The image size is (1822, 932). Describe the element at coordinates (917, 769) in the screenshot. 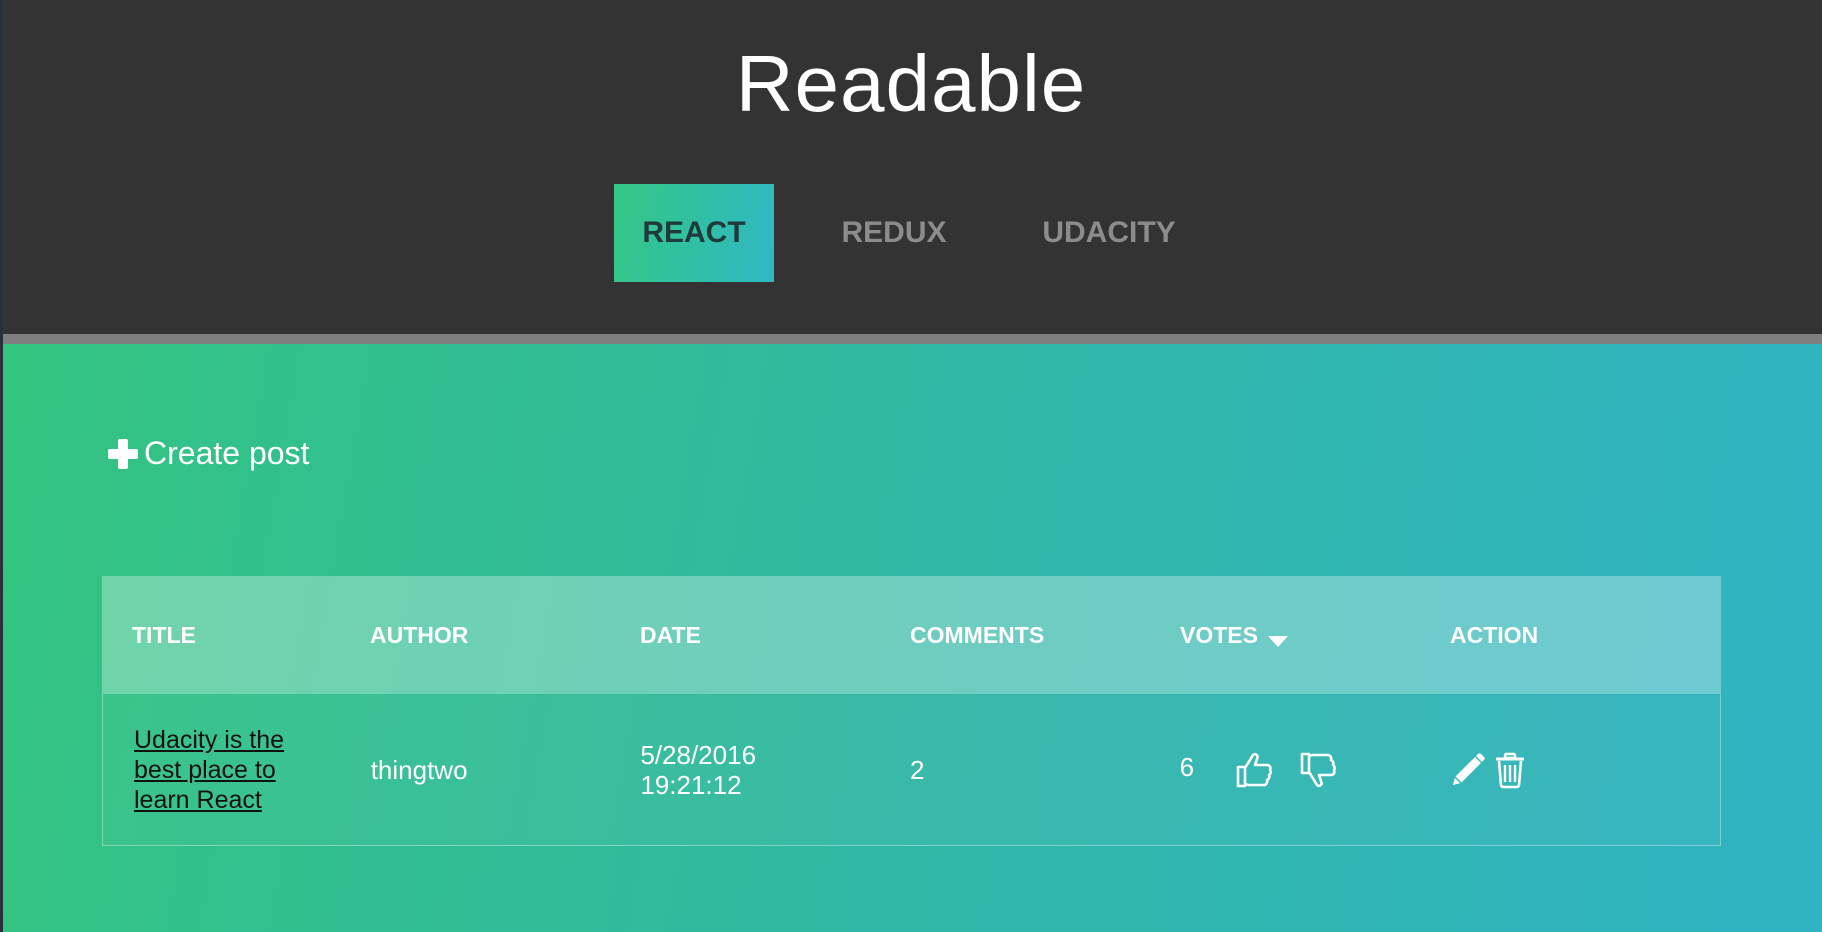

I see `cell-comments: 2` at that location.